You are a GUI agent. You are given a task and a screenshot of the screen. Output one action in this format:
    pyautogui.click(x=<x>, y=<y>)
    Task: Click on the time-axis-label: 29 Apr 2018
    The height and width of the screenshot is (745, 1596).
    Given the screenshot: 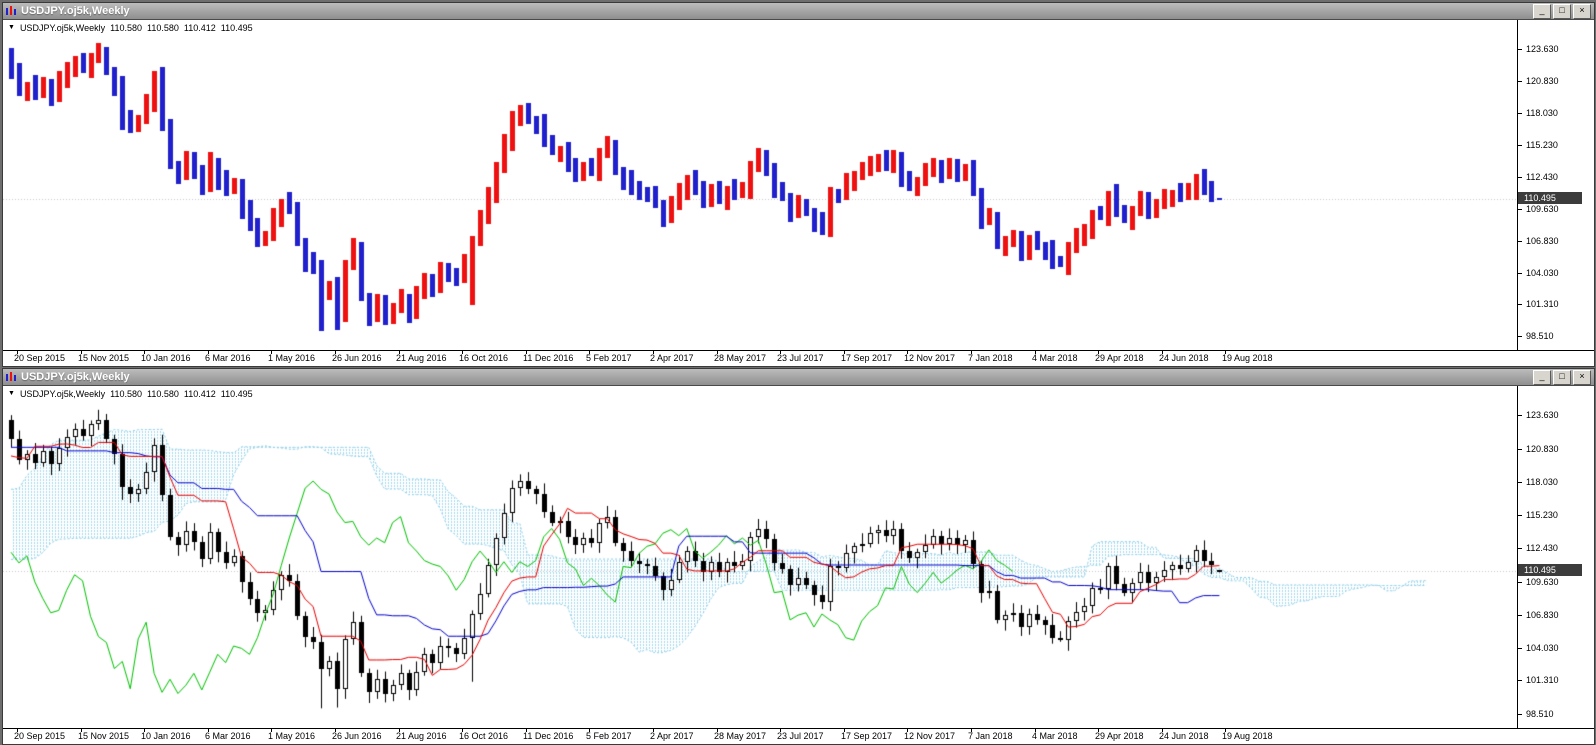 What is the action you would take?
    pyautogui.click(x=1119, y=358)
    